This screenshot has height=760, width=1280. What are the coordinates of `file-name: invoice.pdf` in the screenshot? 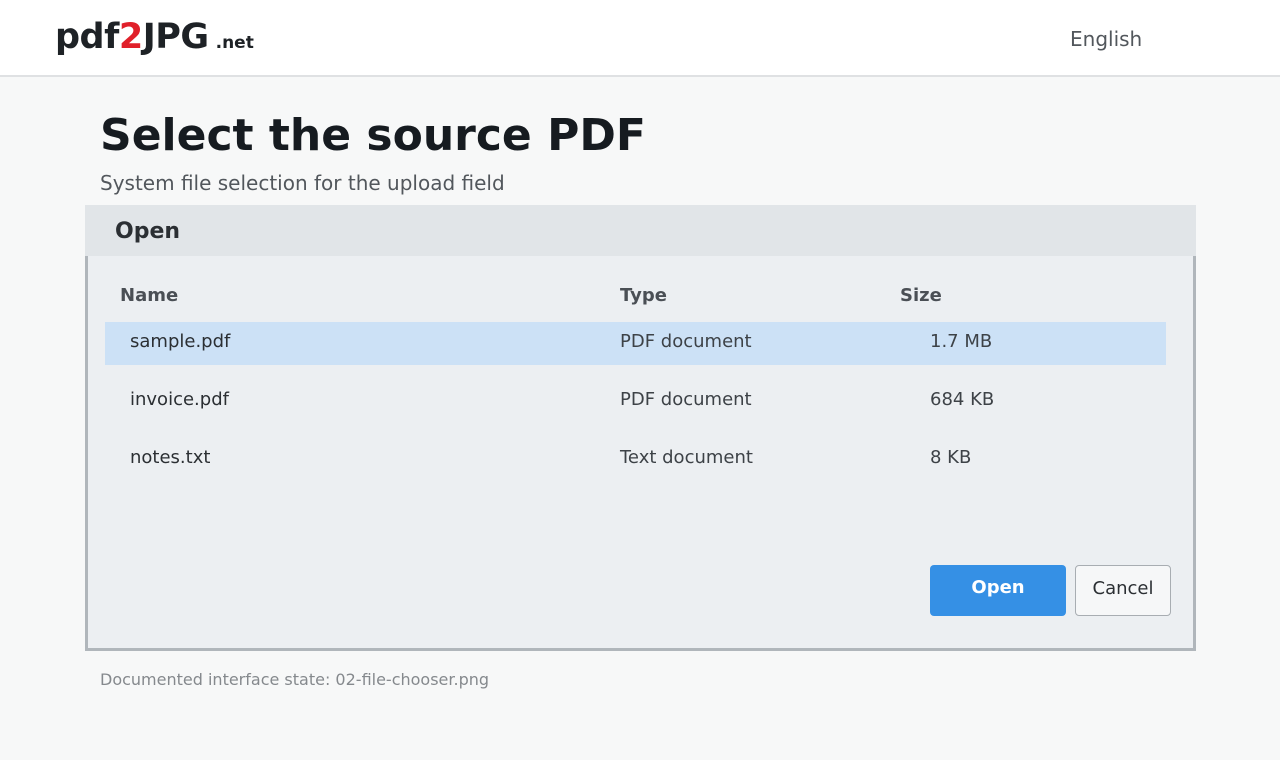 It's located at (179, 399).